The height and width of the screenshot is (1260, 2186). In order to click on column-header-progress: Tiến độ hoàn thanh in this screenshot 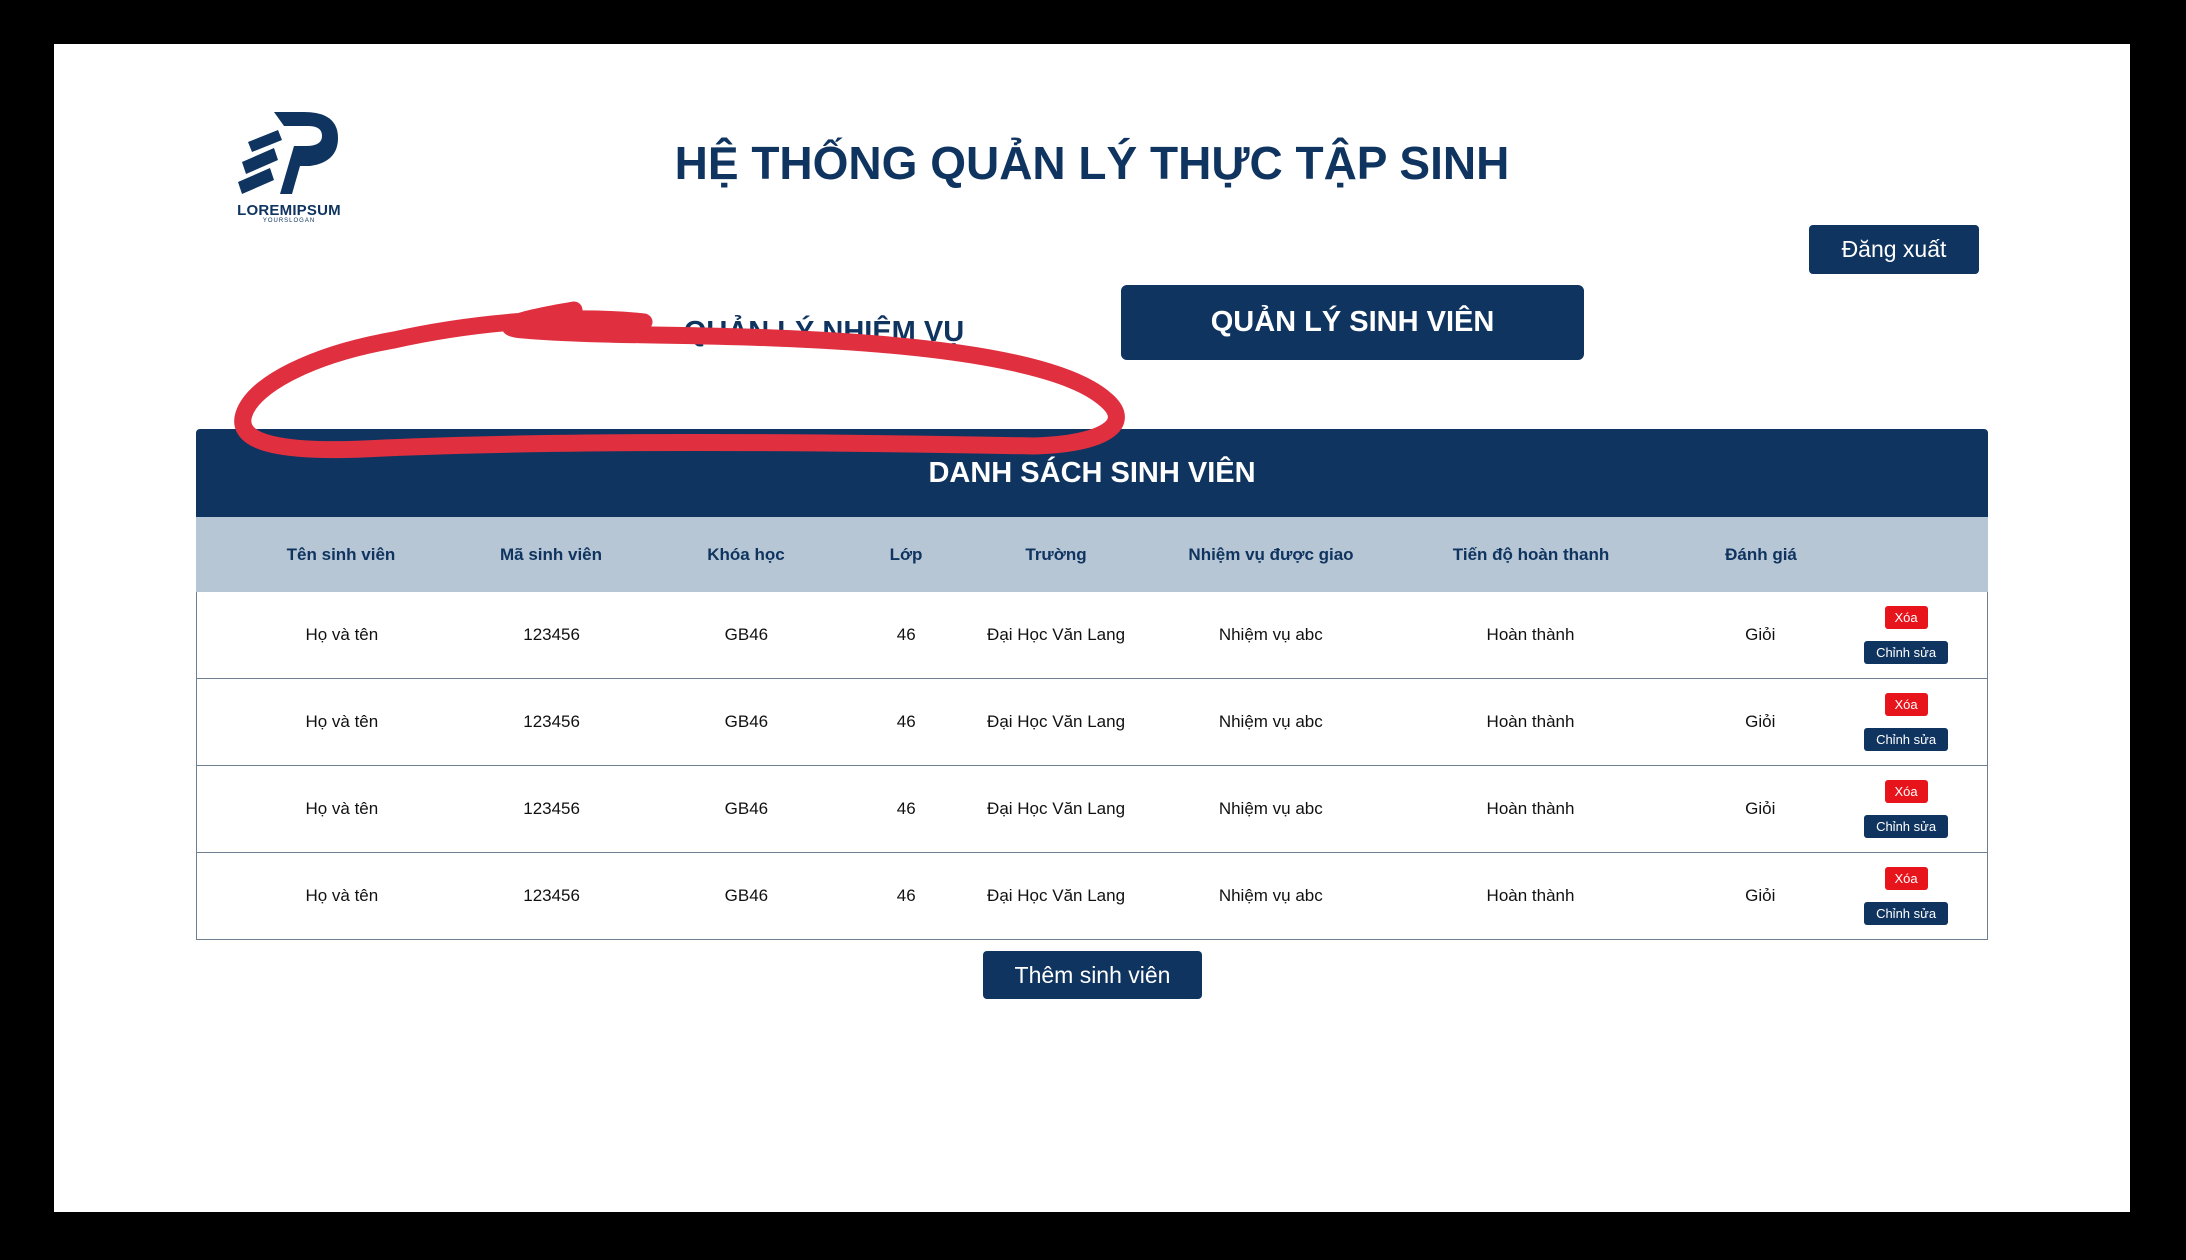, I will do `click(1531, 554)`.